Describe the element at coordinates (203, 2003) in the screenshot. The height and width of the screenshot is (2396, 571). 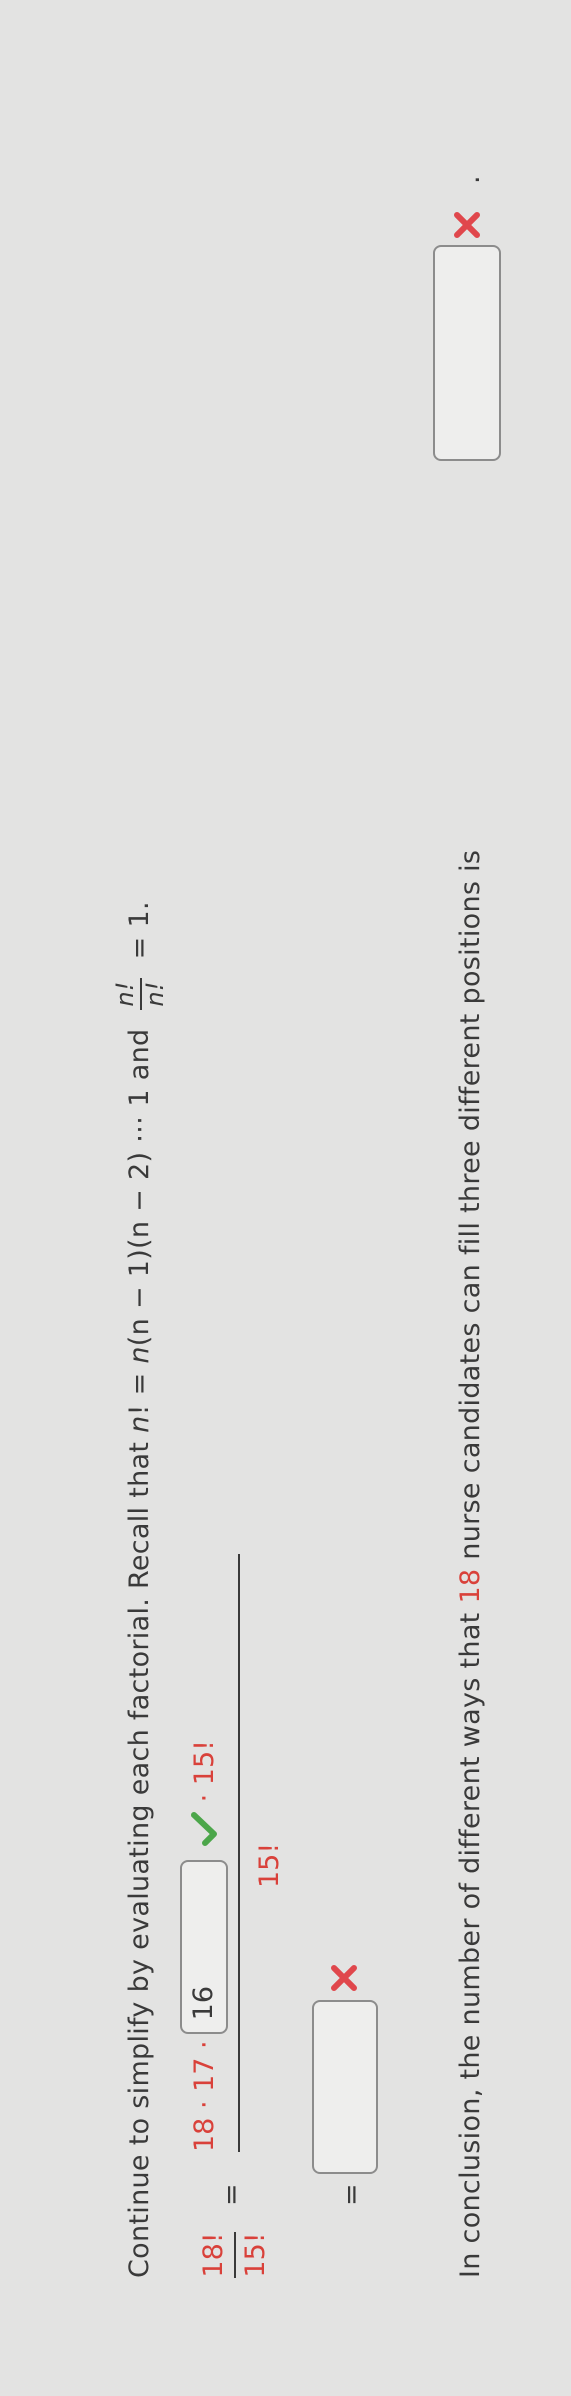
I see `answer-box-value: 16` at that location.